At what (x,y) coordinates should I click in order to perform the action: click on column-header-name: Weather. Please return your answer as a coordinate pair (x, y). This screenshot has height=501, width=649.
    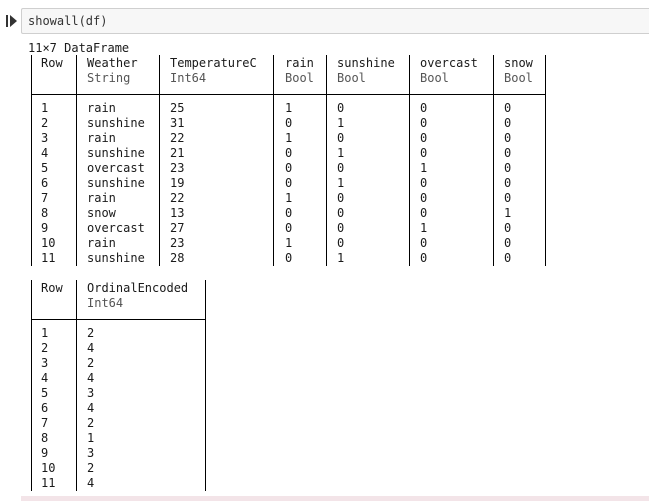
    Looking at the image, I should click on (112, 63).